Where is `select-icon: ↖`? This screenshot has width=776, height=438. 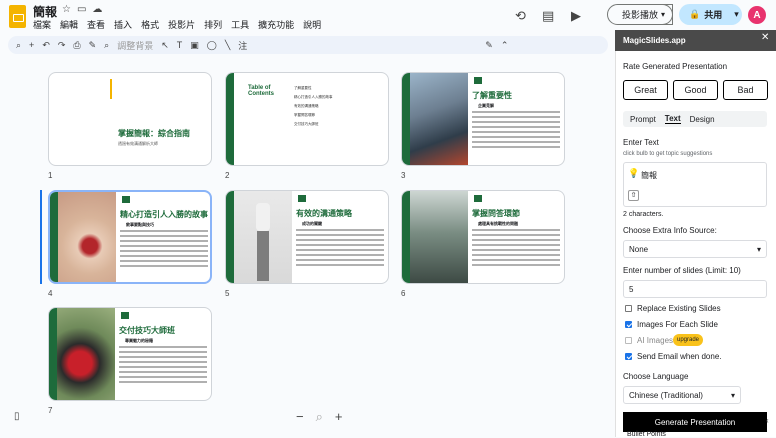
select-icon: ↖ is located at coordinates (165, 45).